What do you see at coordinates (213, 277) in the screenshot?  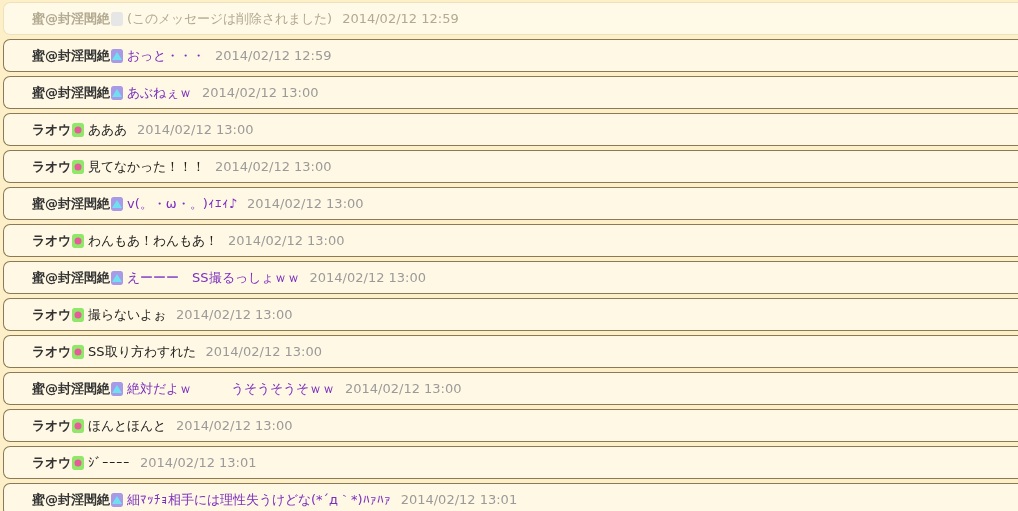 I see `message-text: えーーー SS撮るっしょｗｗ` at bounding box center [213, 277].